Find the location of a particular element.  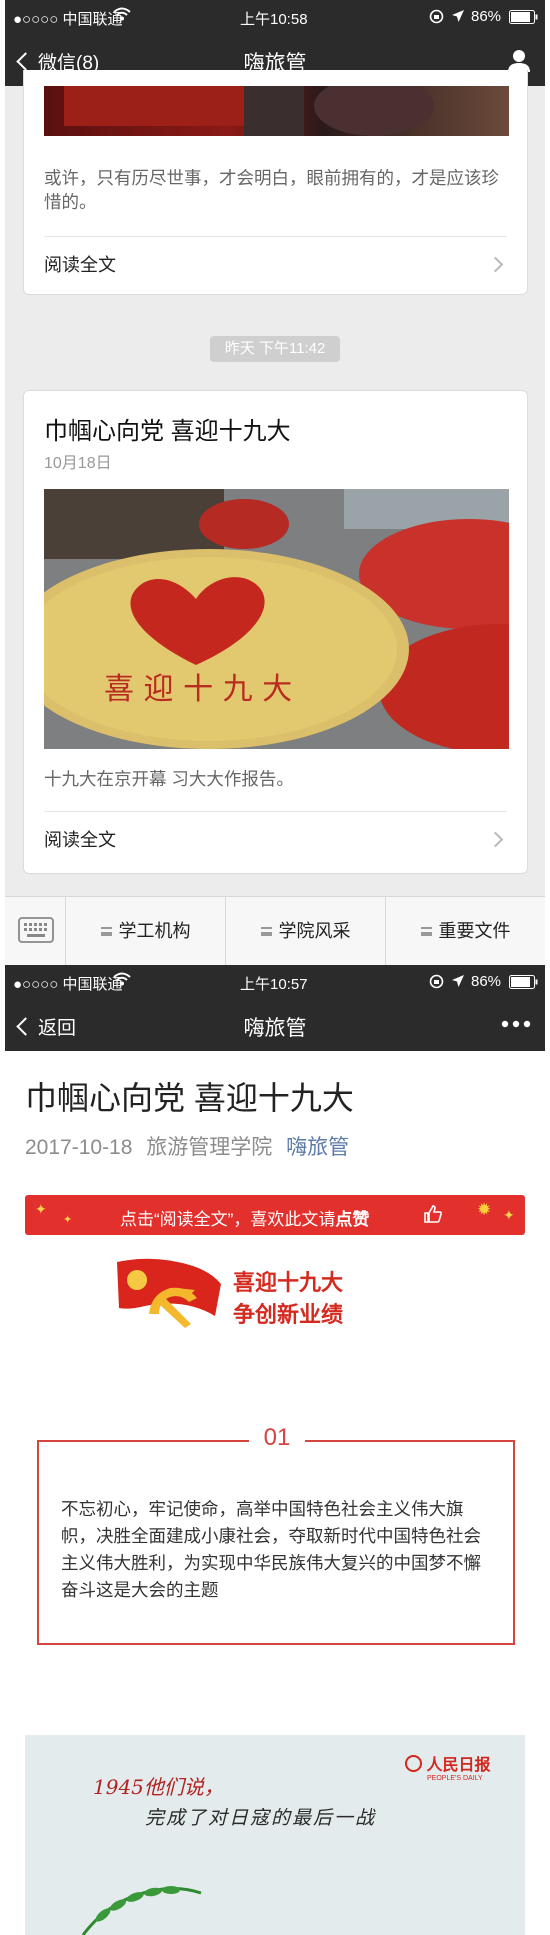

status-bar: ●○○○○ 中国联通 上午10:58 86% is located at coordinates (275, 17).